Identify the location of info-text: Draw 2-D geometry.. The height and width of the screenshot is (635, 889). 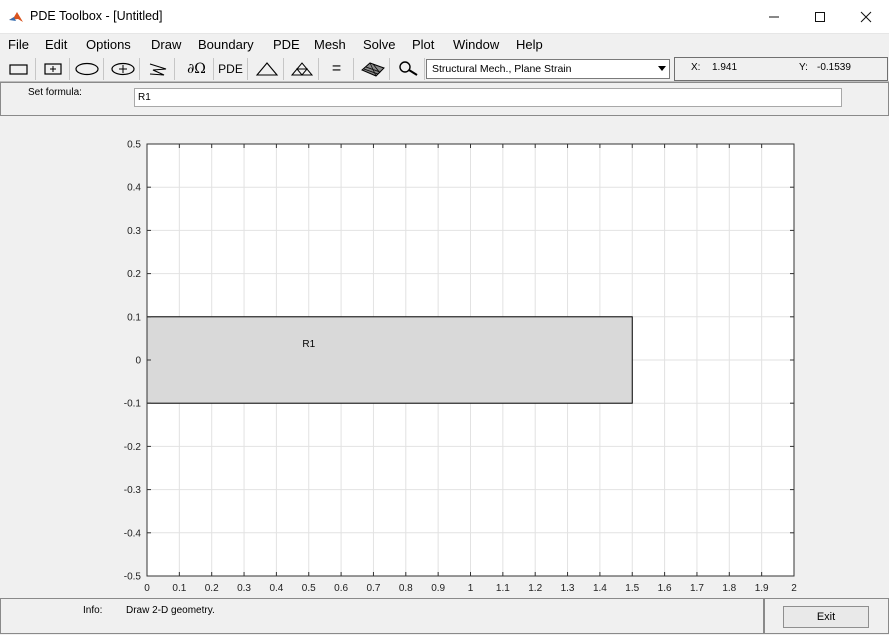
(170, 610).